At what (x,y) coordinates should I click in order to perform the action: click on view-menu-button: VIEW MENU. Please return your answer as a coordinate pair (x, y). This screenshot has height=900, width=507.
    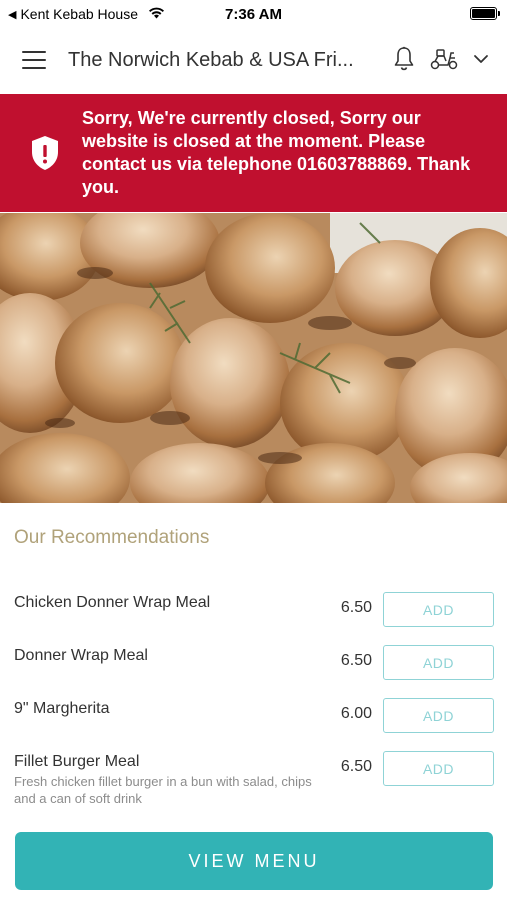
    Looking at the image, I should click on (254, 861).